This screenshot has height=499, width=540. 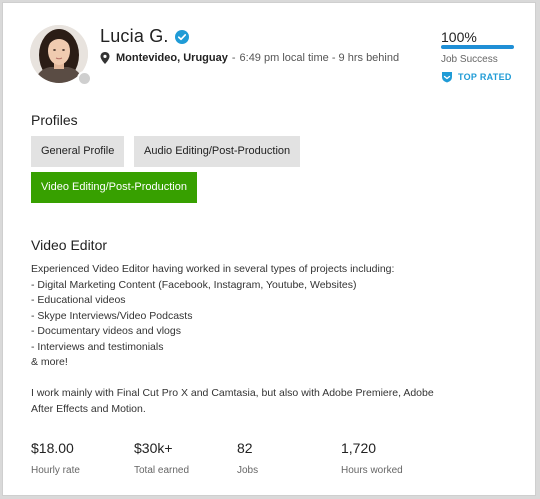 What do you see at coordinates (245, 448) in the screenshot?
I see `stat-value: 82` at bounding box center [245, 448].